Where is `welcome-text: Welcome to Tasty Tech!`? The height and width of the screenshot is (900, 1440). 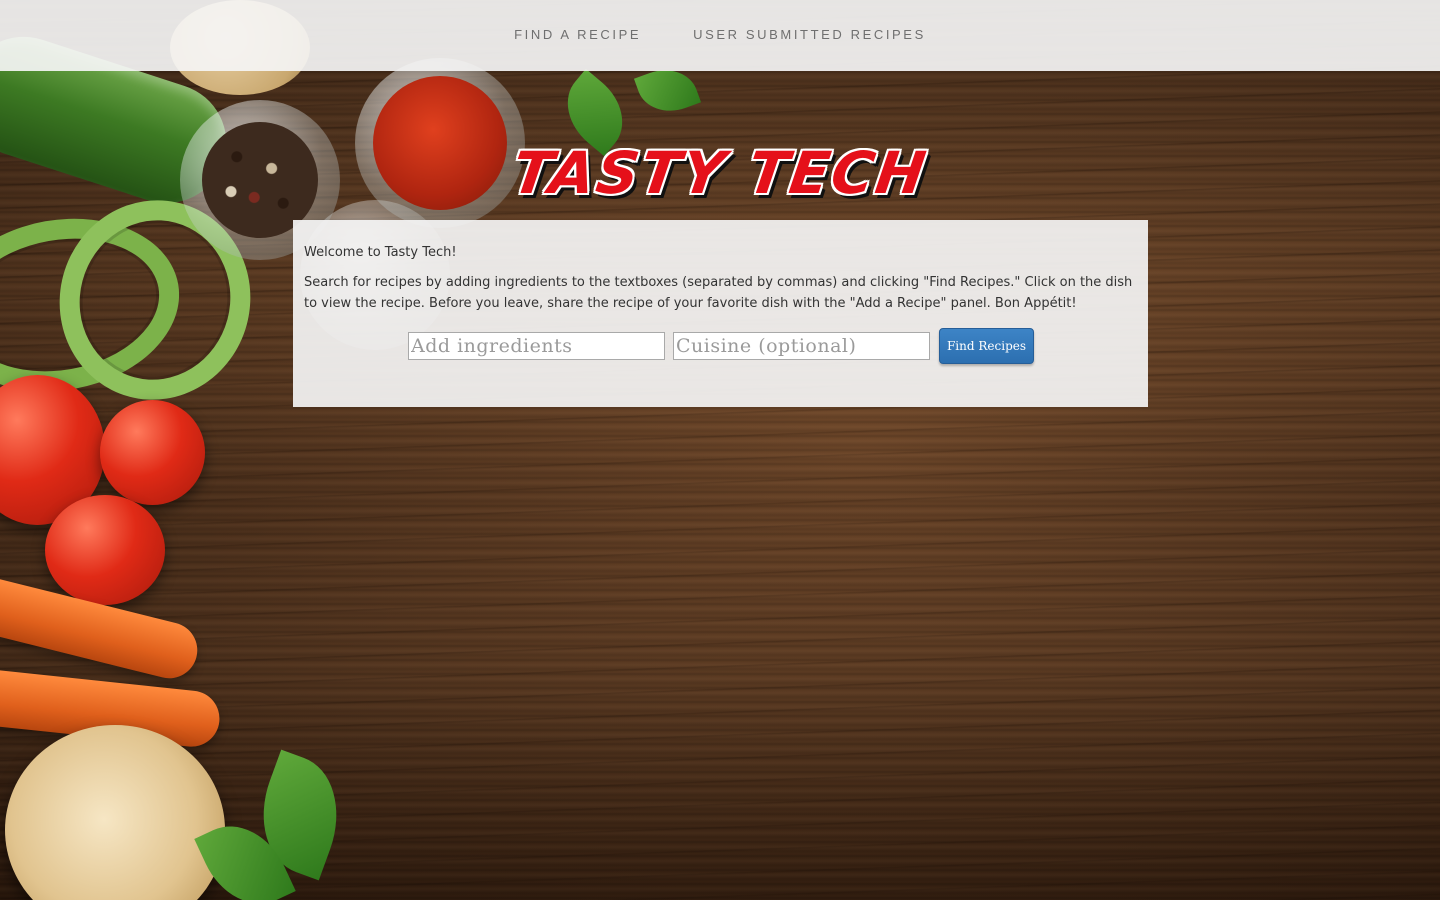
welcome-text: Welcome to Tasty Tech! is located at coordinates (380, 252).